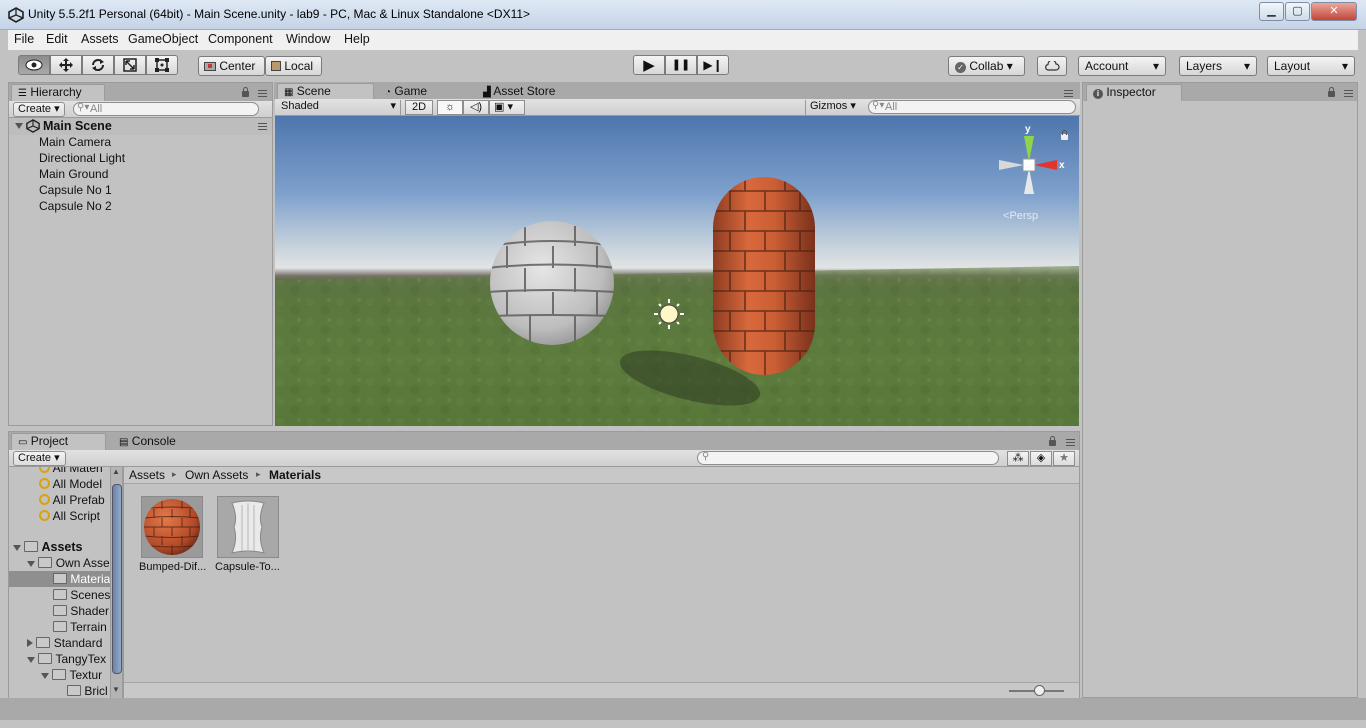 Image resolution: width=1366 pixels, height=728 pixels. What do you see at coordinates (82, 158) in the screenshot?
I see `hierarchy-item: Directional Light` at bounding box center [82, 158].